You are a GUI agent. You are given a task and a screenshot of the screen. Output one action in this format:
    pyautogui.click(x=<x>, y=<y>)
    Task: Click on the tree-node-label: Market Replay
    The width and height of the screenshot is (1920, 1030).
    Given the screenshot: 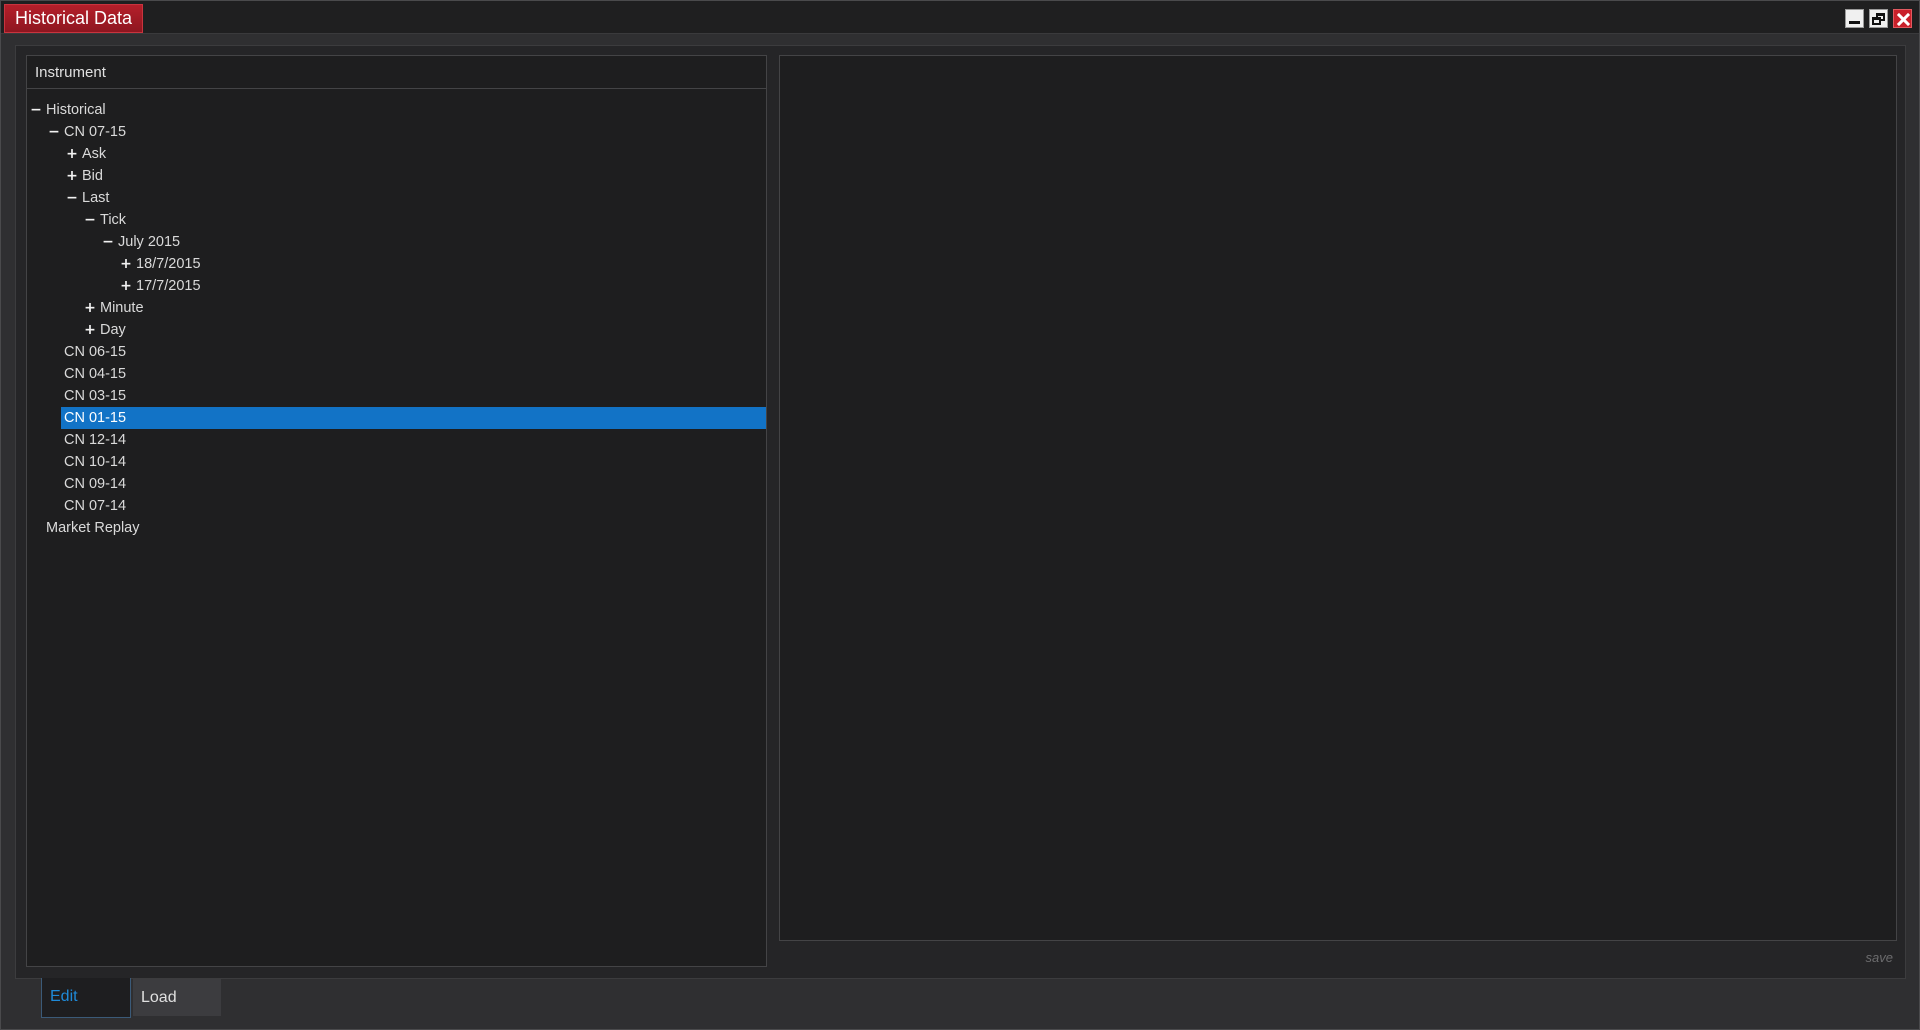 What is the action you would take?
    pyautogui.click(x=93, y=528)
    